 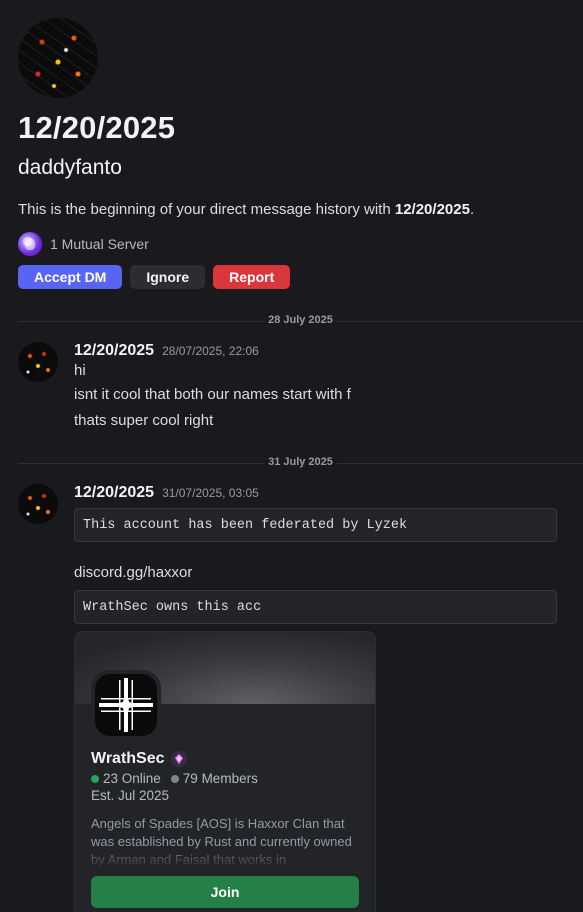 I want to click on server-icon, so click(x=126, y=705).